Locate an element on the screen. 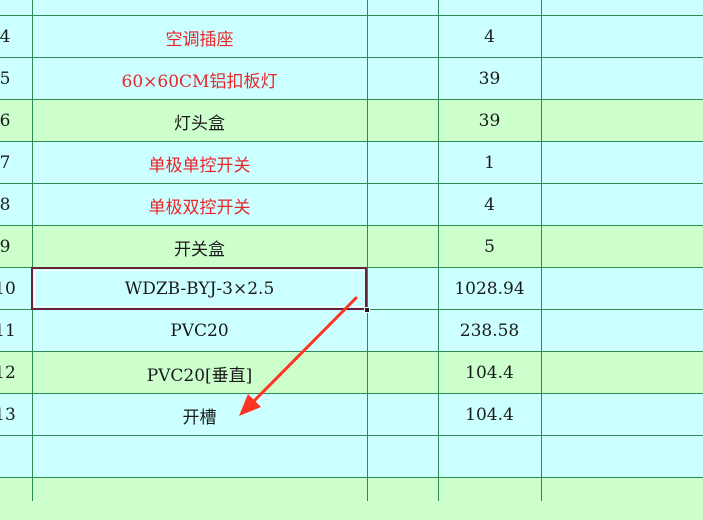 Image resolution: width=703 pixels, height=520 pixels. item-name-cell: 开槽 is located at coordinates (199, 415).